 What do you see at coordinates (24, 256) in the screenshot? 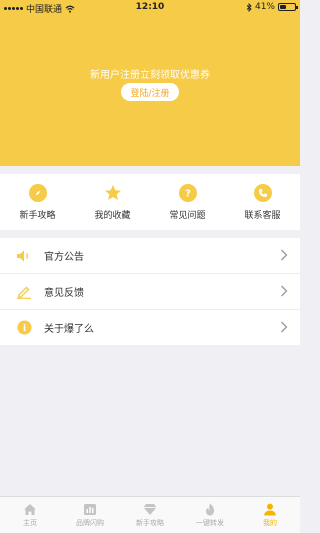
I see `speaker-icon` at bounding box center [24, 256].